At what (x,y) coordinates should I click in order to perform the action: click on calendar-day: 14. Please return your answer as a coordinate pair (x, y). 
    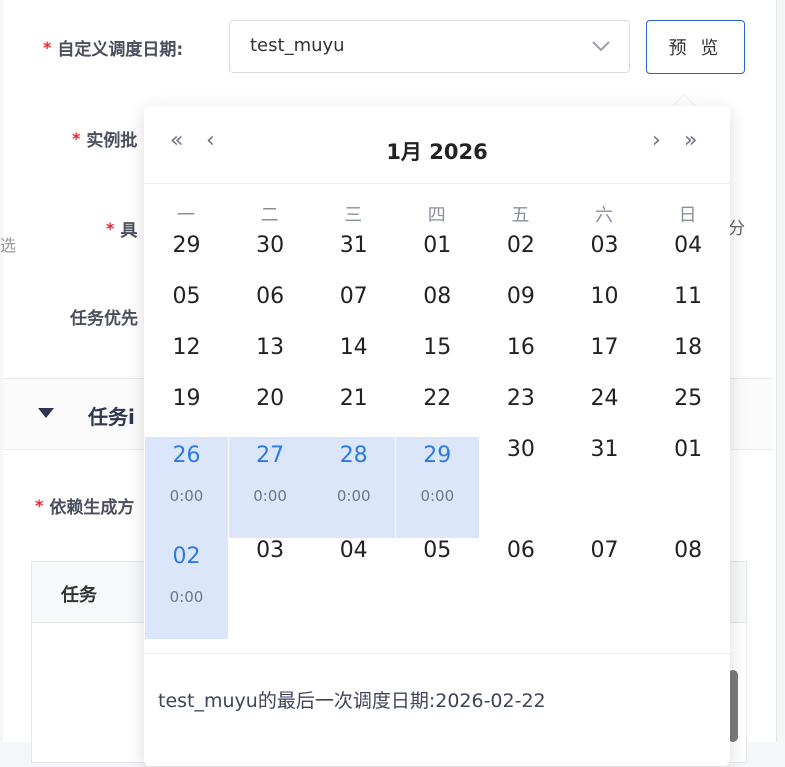
    Looking at the image, I should click on (353, 355).